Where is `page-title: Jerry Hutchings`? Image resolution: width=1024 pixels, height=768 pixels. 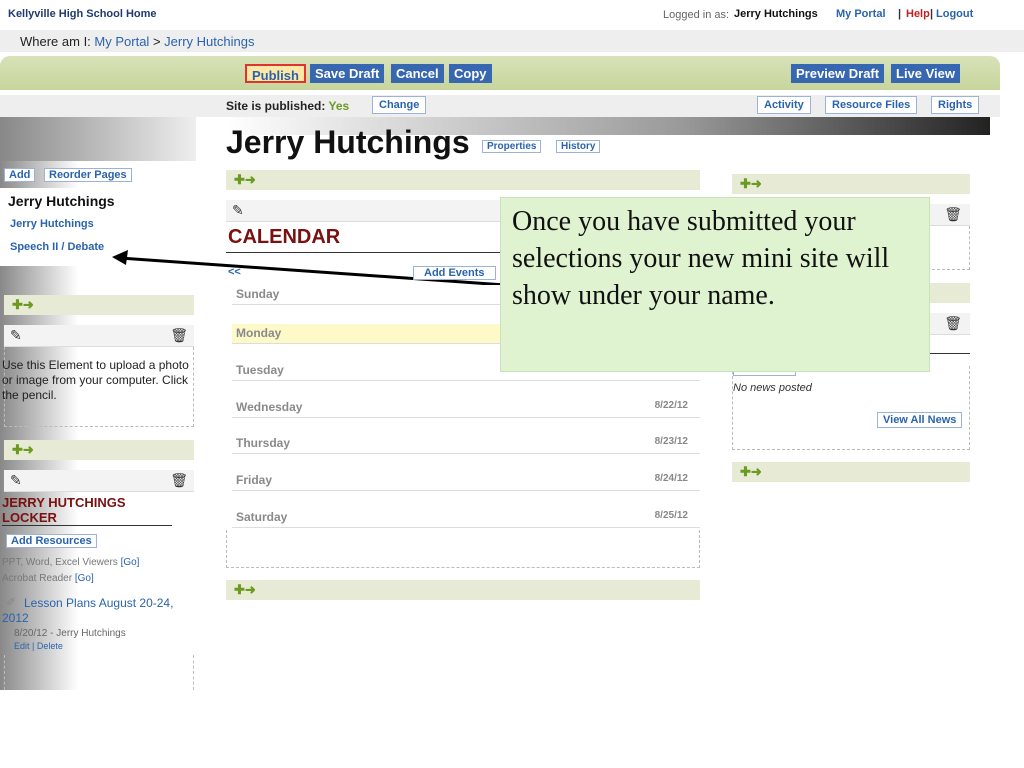
page-title: Jerry Hutchings is located at coordinates (348, 142).